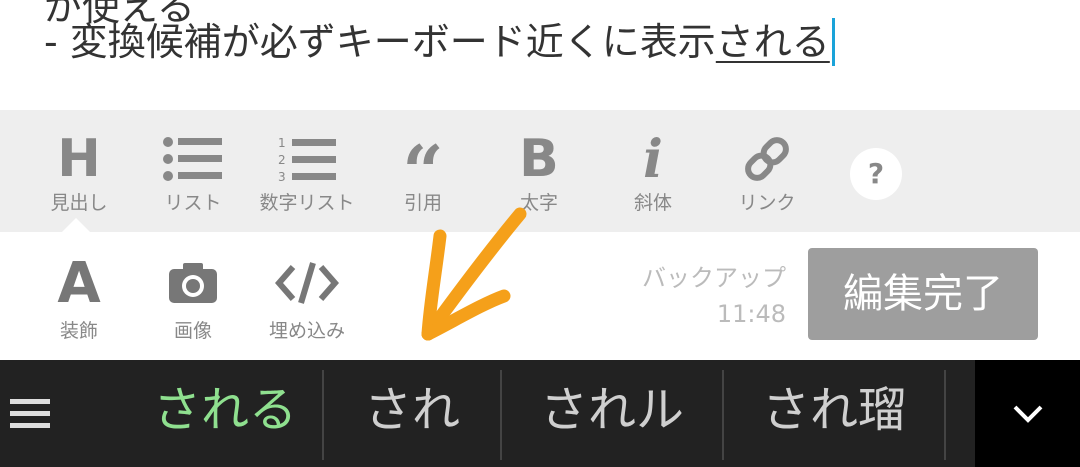 The height and width of the screenshot is (467, 1080). I want to click on bold-icon: B, so click(539, 159).